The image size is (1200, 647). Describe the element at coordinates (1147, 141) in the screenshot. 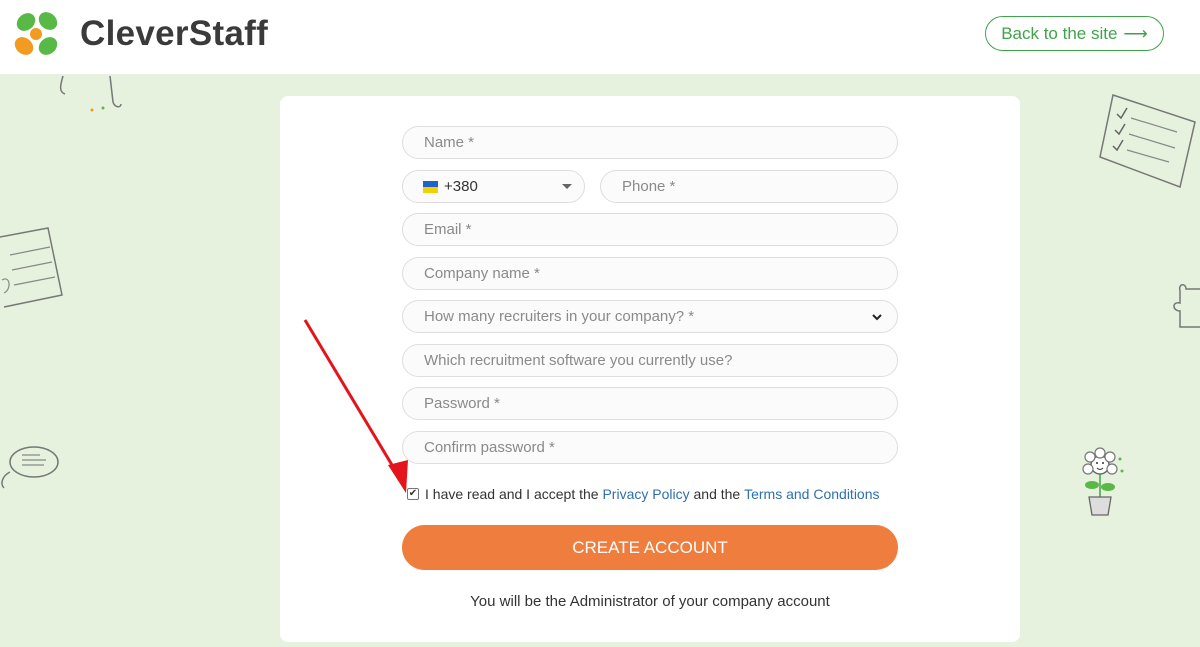

I see `checklist-doodle-icon` at that location.